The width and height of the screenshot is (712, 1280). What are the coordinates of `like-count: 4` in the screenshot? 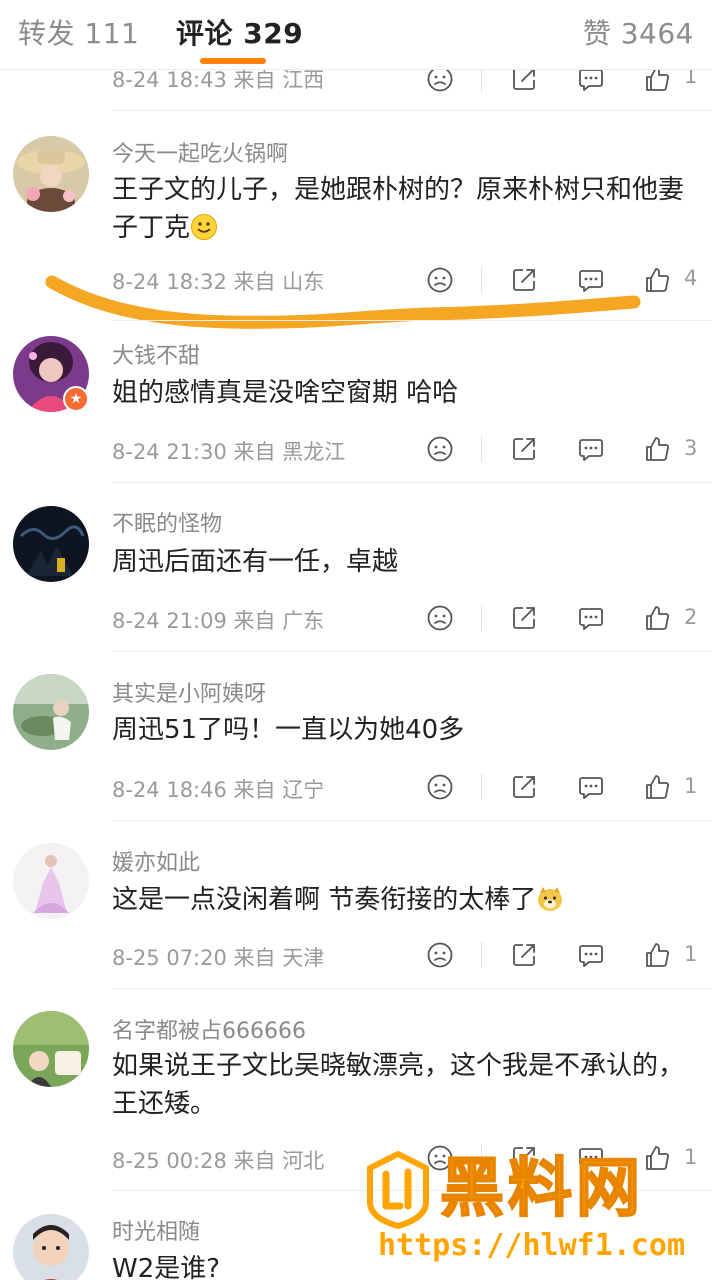 It's located at (691, 278).